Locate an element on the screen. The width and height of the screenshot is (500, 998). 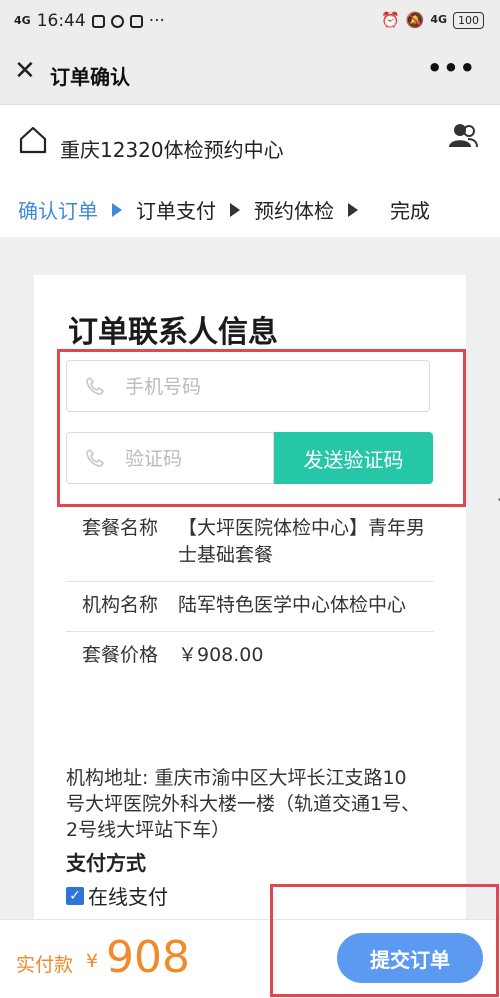
notification-icon is located at coordinates (98, 21).